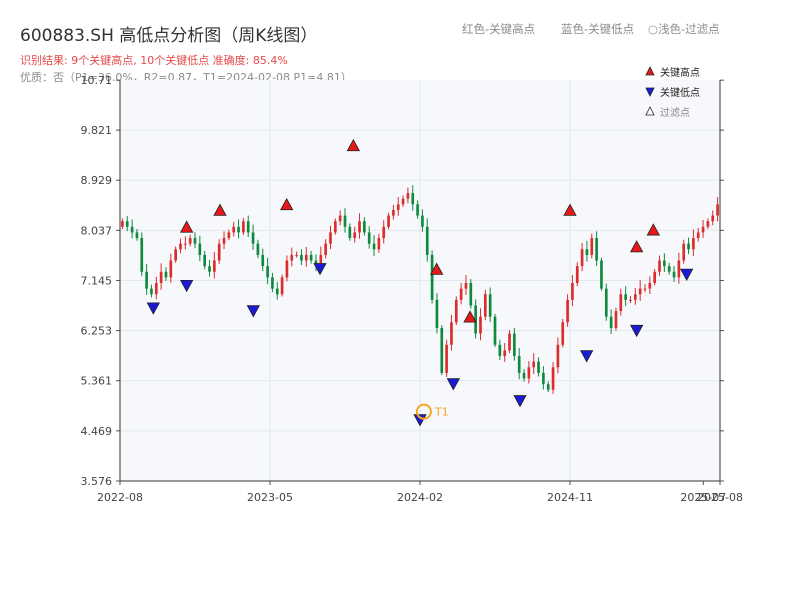  What do you see at coordinates (97, 381) in the screenshot?
I see `y-tick-label: 5.361` at bounding box center [97, 381].